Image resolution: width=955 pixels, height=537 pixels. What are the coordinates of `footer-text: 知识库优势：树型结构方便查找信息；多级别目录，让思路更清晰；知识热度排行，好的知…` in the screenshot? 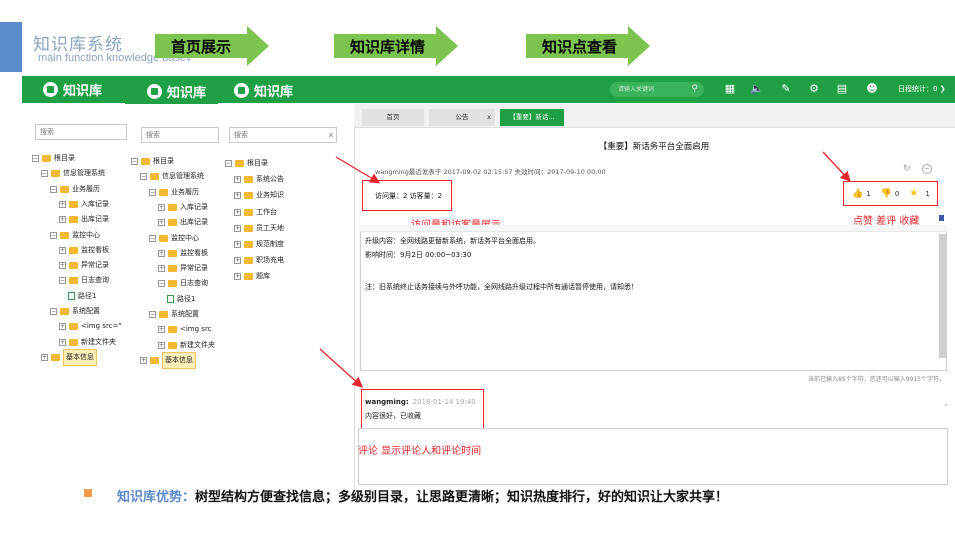 It's located at (422, 495).